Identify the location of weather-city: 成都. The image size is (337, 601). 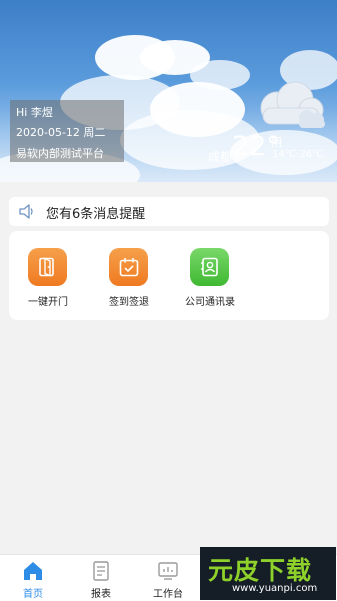
(220, 157).